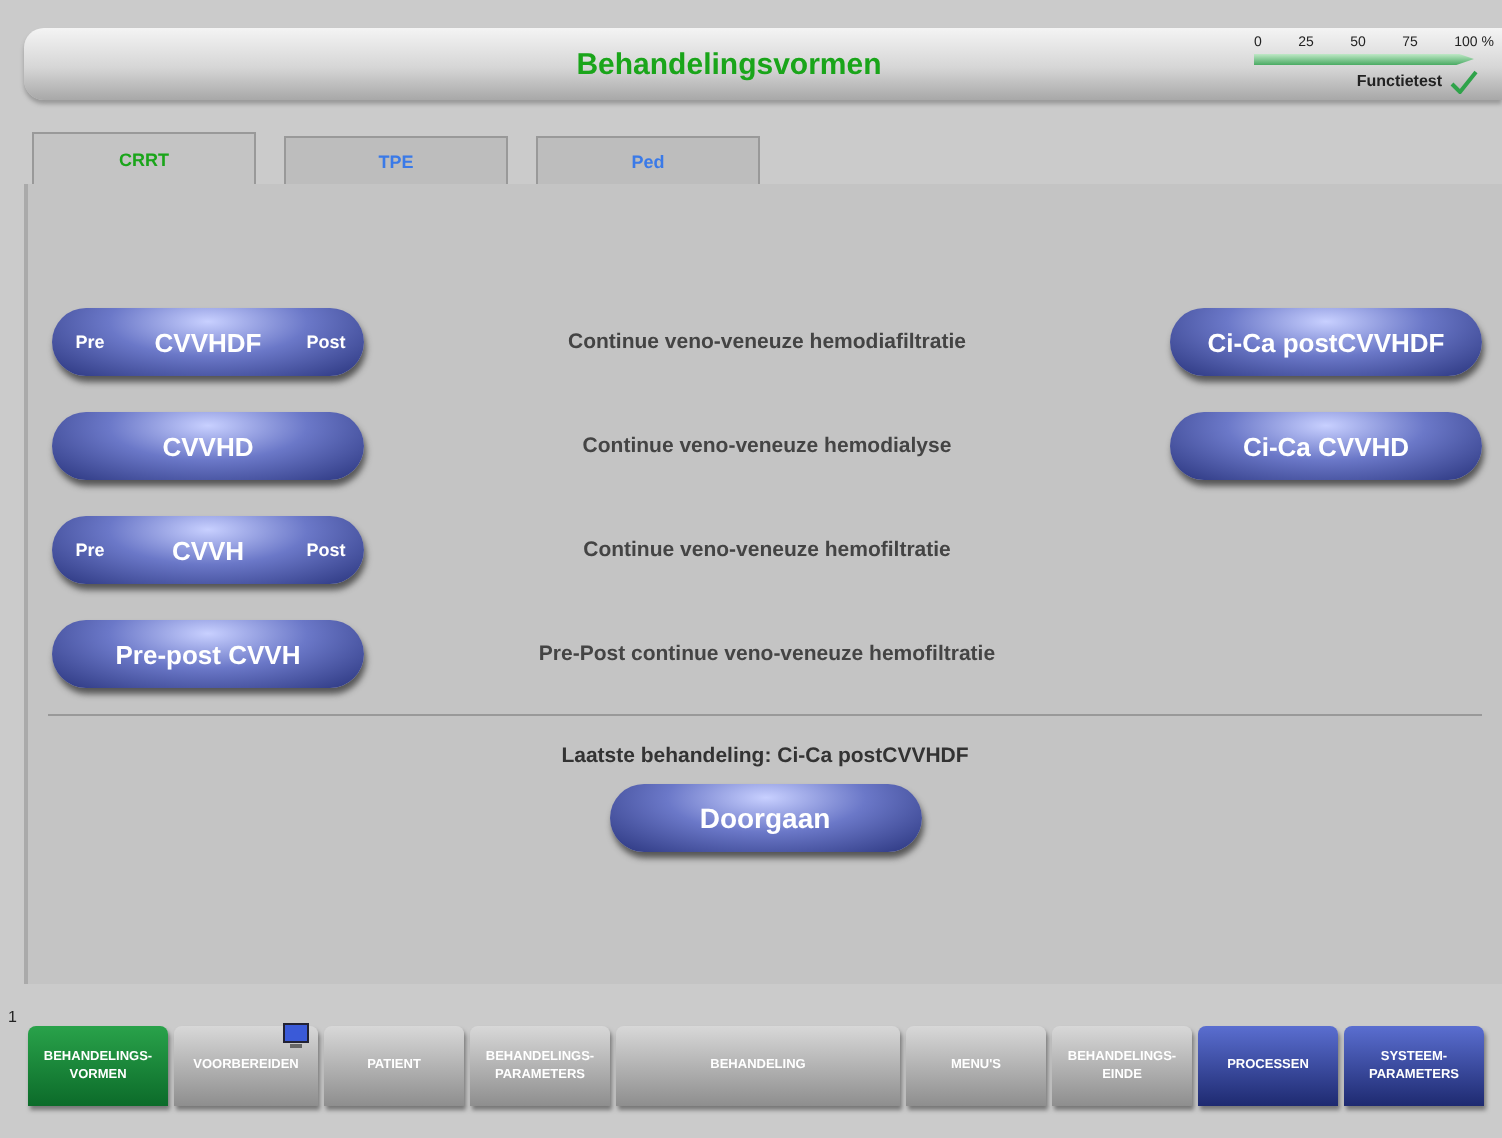  I want to click on therapy-button: CVVHD, so click(208, 446).